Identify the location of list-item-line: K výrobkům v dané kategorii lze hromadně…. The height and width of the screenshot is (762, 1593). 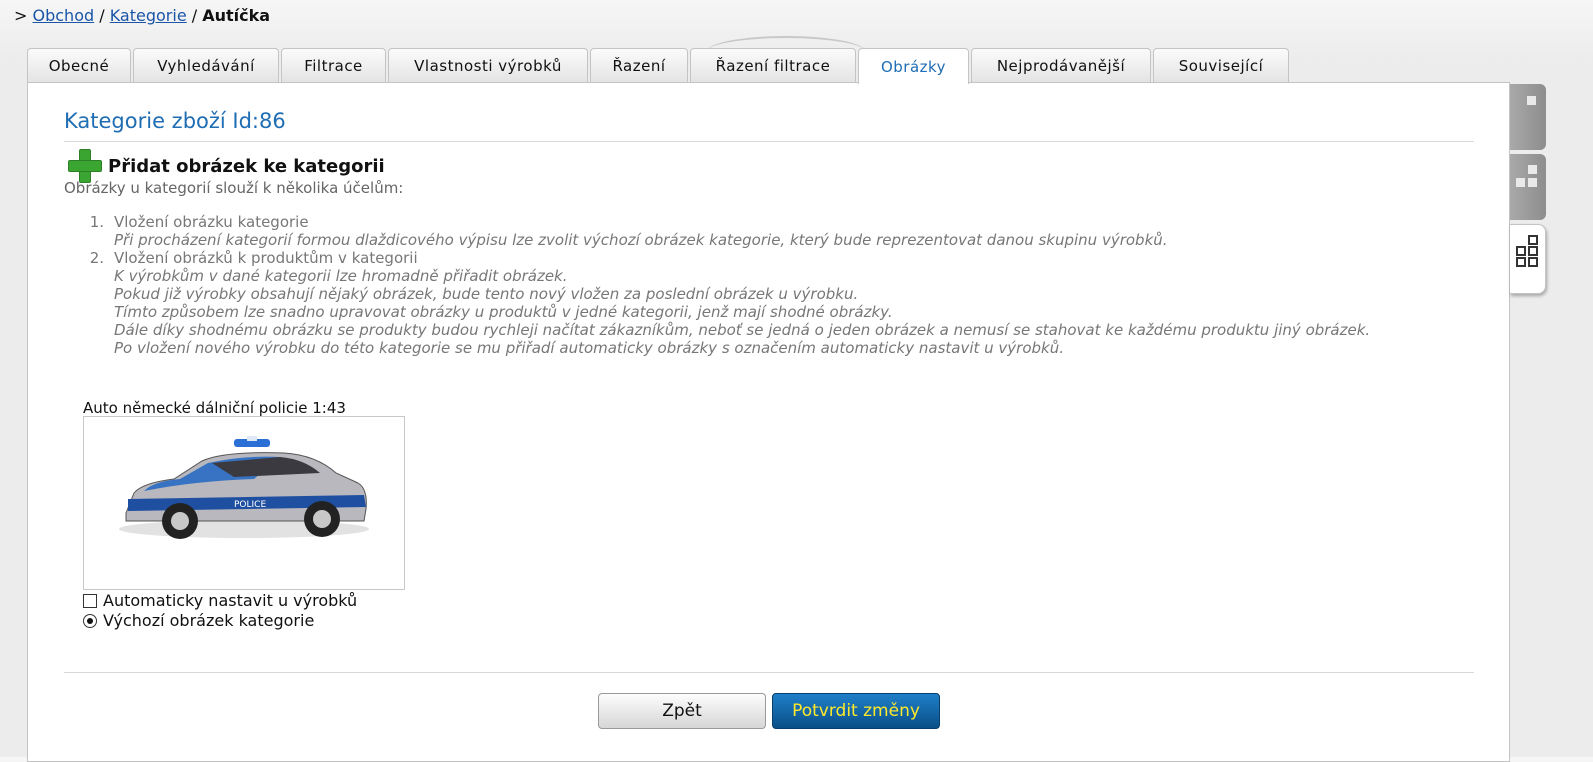
(341, 276).